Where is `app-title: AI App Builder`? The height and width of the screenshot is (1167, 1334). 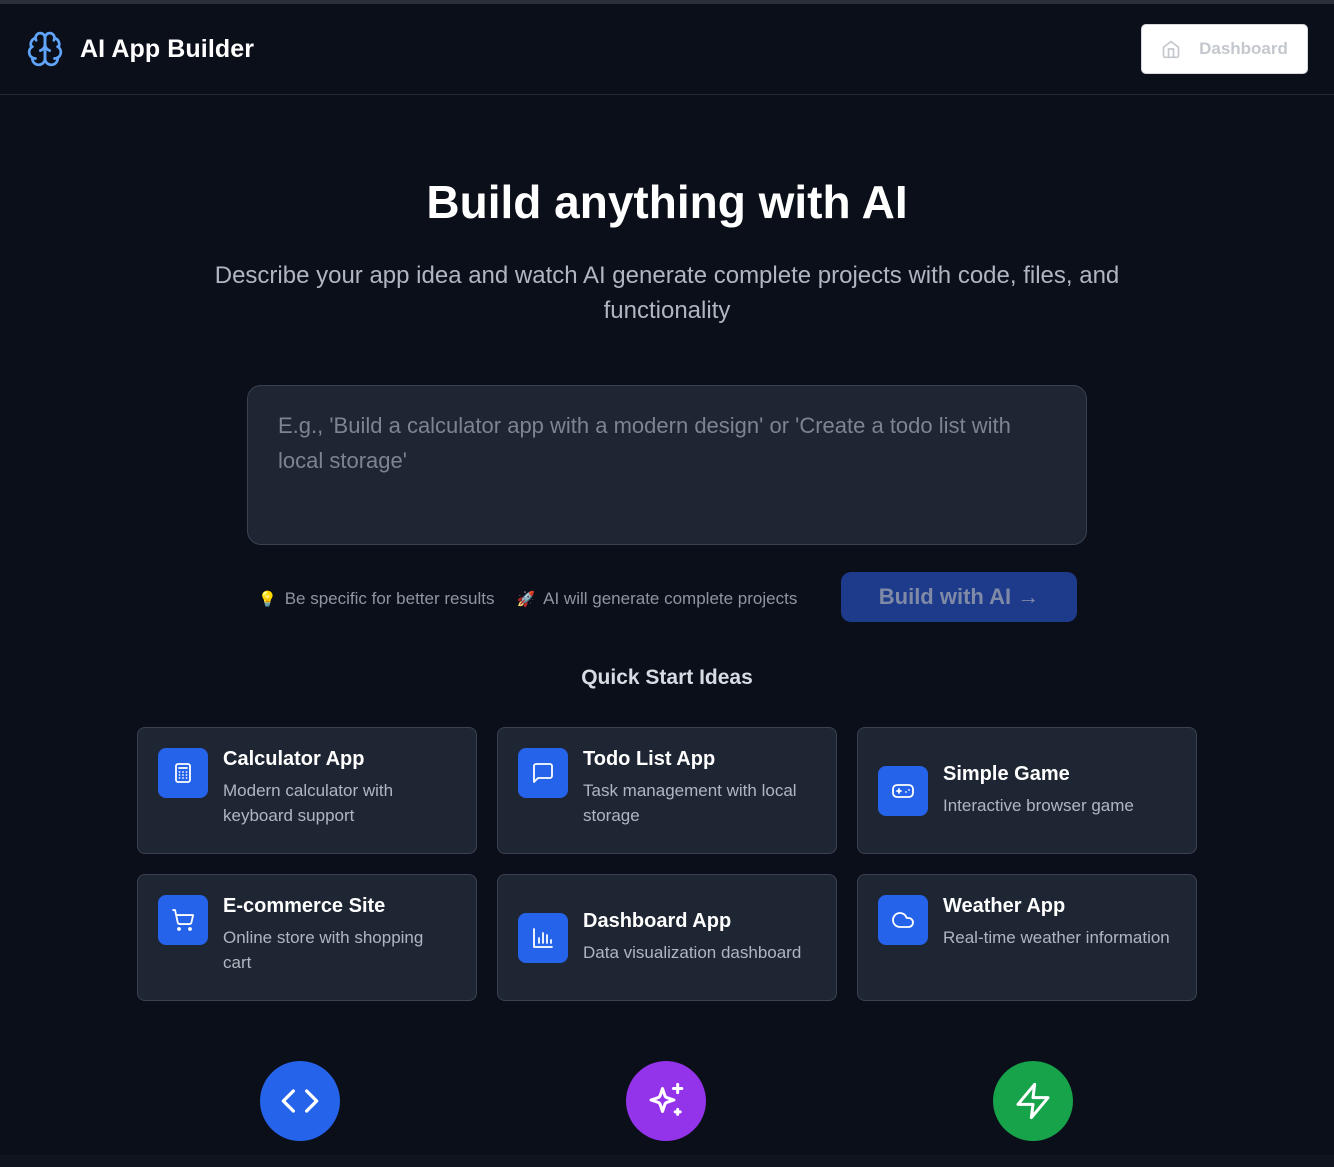 app-title: AI App Builder is located at coordinates (167, 48).